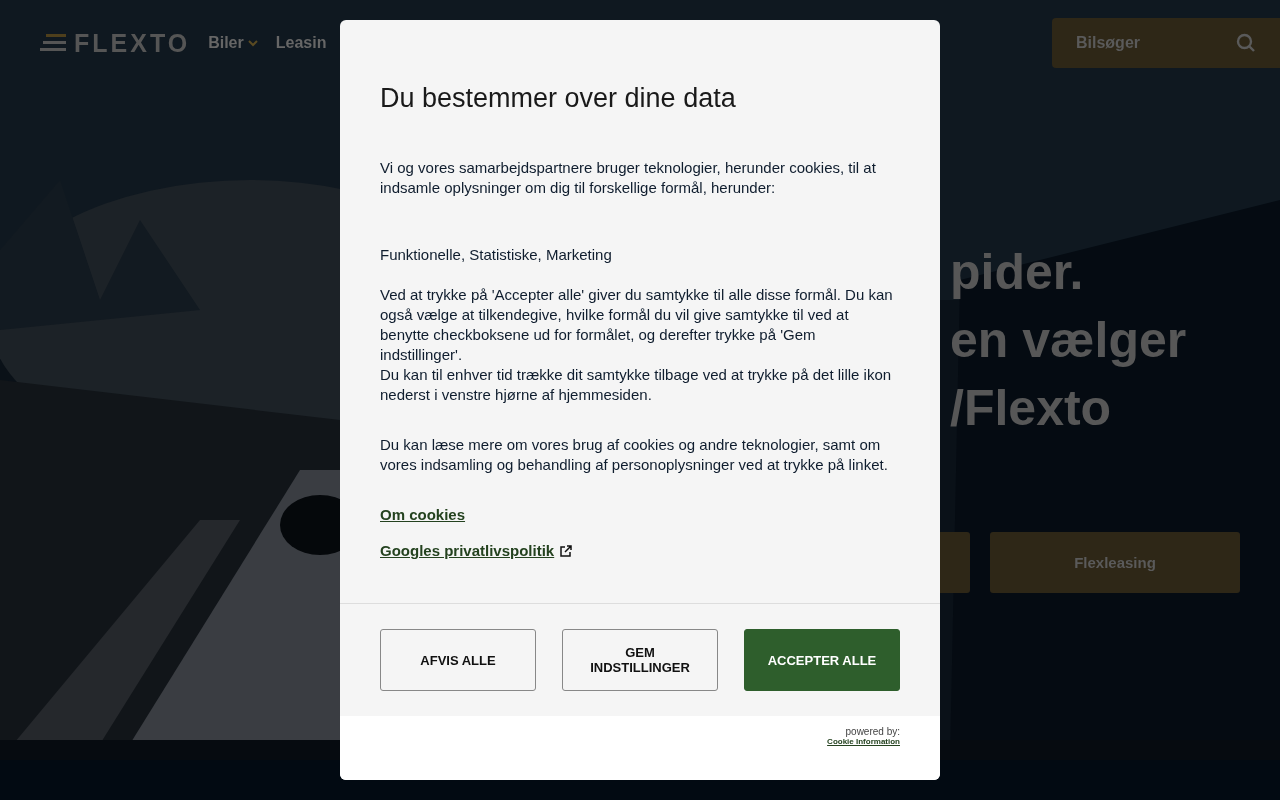  Describe the element at coordinates (53, 43) in the screenshot. I see `logo-stripes-icon` at that location.